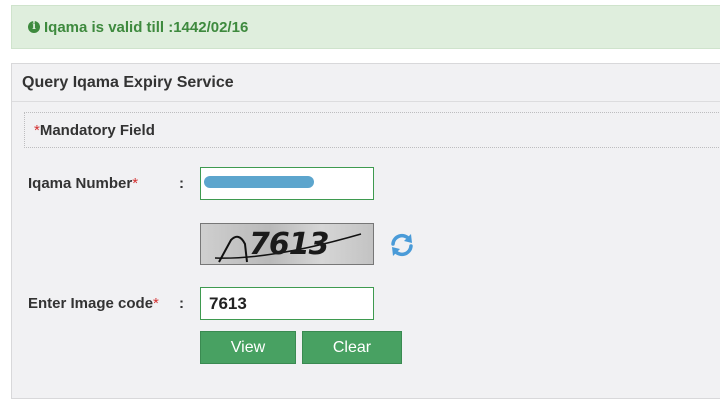 This screenshot has width=720, height=405. Describe the element at coordinates (80, 183) in the screenshot. I see `iqama-number-label-text: Iqama Number` at that location.